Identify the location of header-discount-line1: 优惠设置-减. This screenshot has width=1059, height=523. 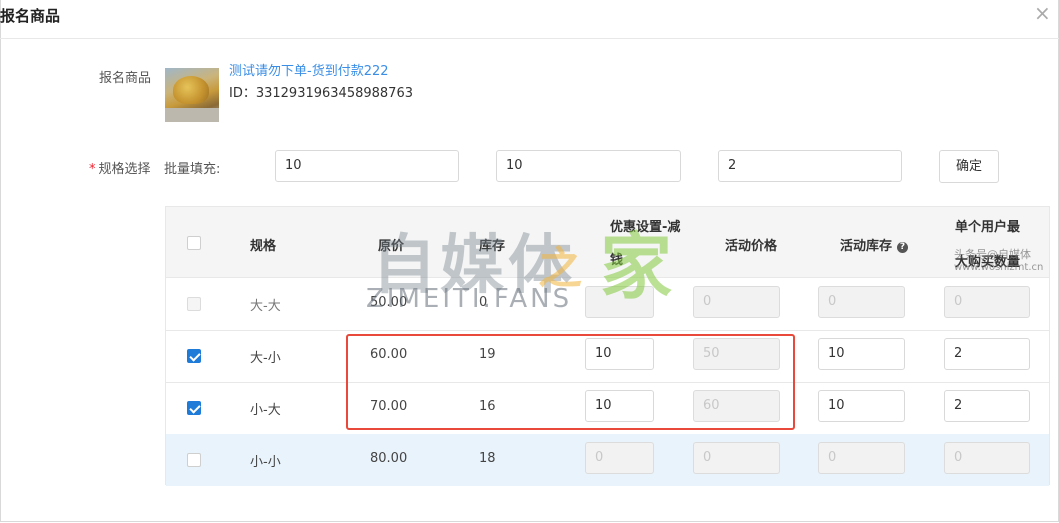
(645, 227).